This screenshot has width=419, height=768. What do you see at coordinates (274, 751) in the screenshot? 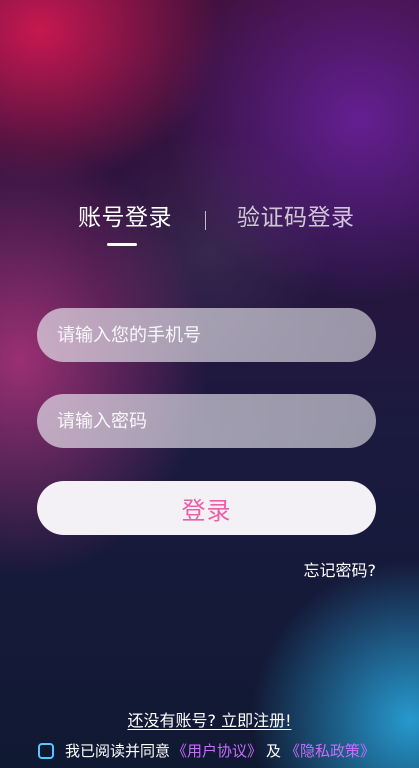
I see `agreement-and-text: 及` at bounding box center [274, 751].